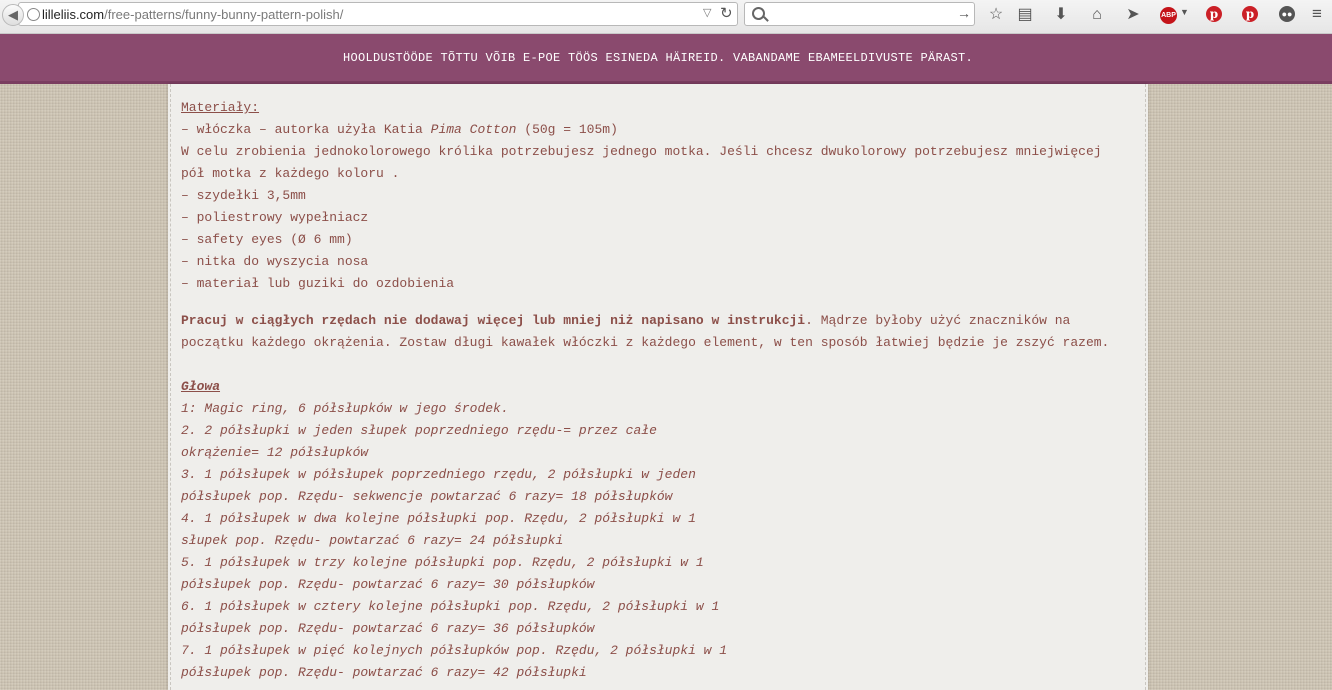 Image resolution: width=1332 pixels, height=690 pixels. Describe the element at coordinates (33, 14) in the screenshot. I see `site-identity-icon` at that location.